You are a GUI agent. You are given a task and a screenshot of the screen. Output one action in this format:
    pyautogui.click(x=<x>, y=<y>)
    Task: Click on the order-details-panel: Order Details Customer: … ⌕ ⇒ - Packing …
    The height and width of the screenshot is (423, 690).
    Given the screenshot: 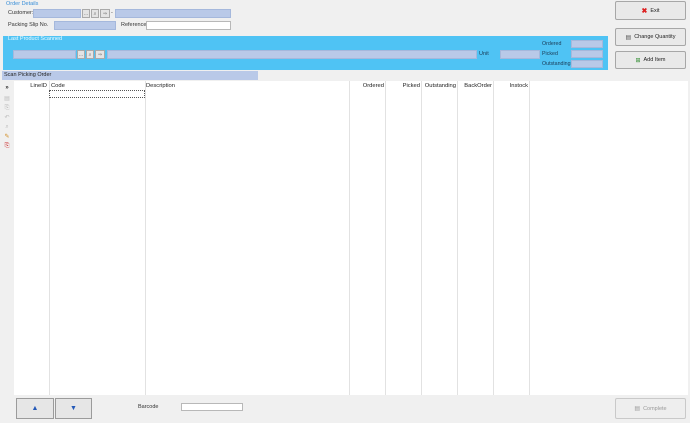 What is the action you would take?
    pyautogui.click(x=119, y=16)
    